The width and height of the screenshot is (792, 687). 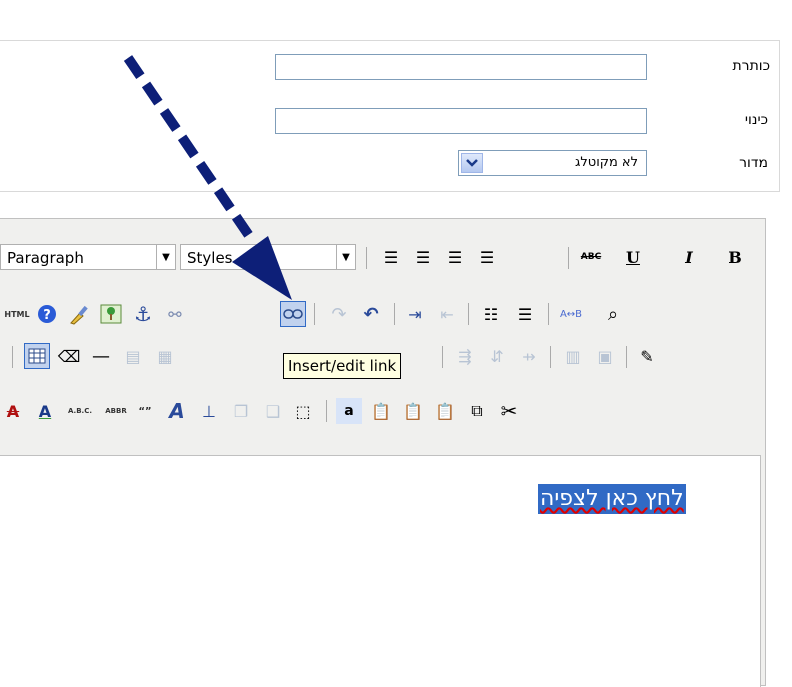 I want to click on paste-text-icon: 📋, so click(x=413, y=411).